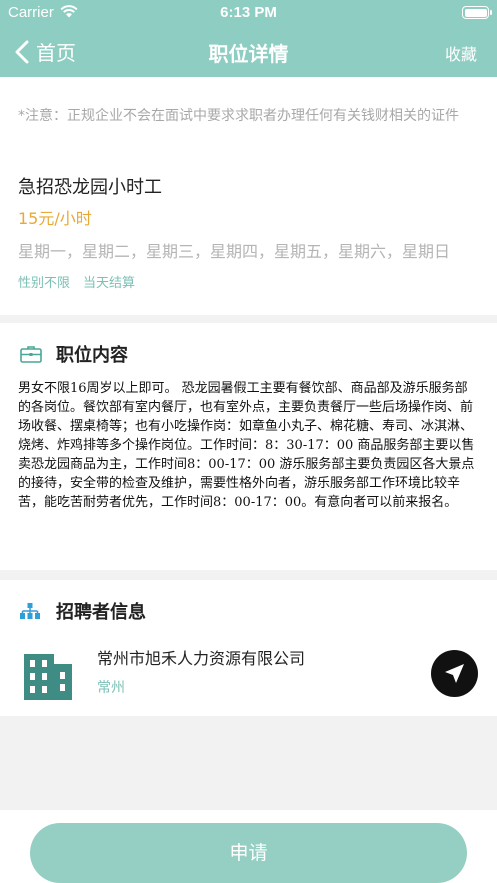 The image size is (497, 883). I want to click on battery-icon, so click(477, 12).